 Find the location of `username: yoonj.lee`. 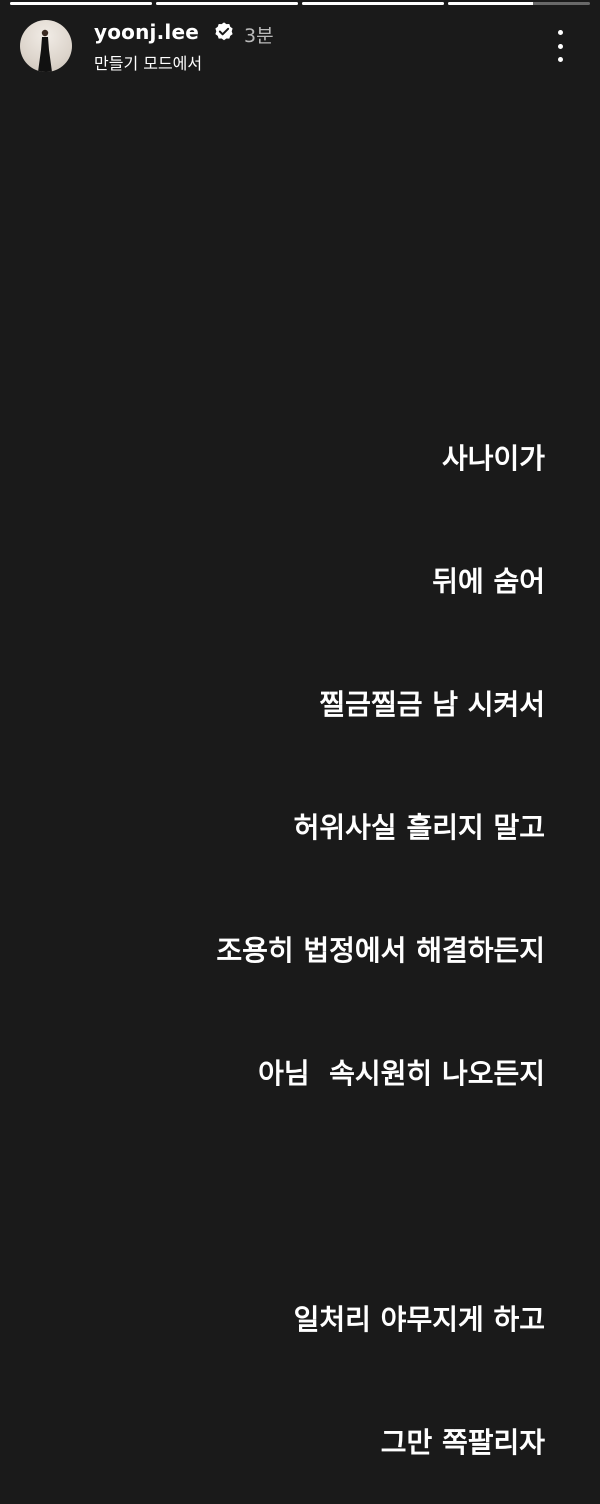

username: yoonj.lee is located at coordinates (146, 32).